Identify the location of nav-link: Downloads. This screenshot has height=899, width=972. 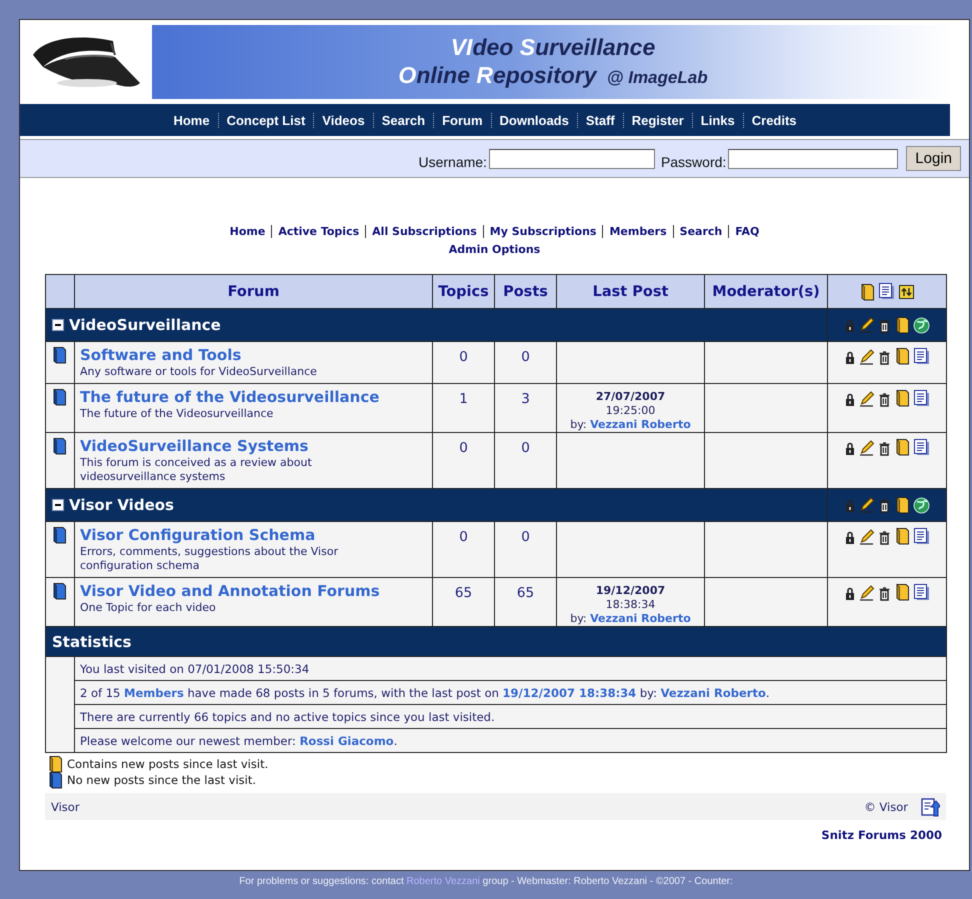
(533, 120).